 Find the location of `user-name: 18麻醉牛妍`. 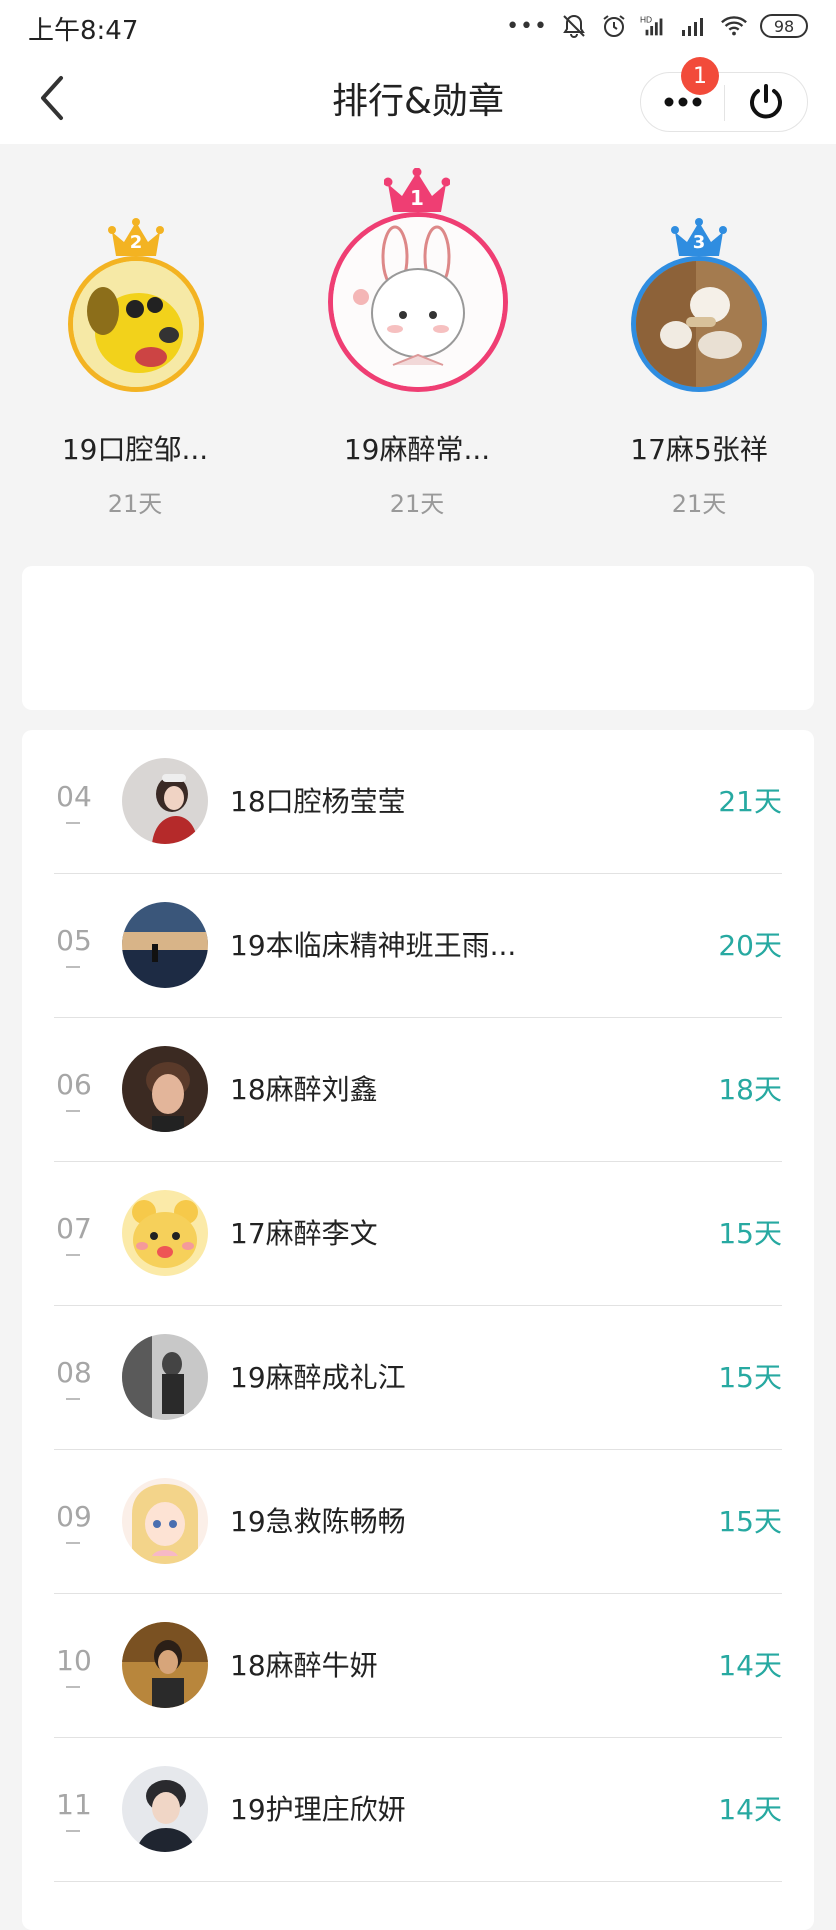

user-name: 18麻醉牛妍 is located at coordinates (304, 1665).